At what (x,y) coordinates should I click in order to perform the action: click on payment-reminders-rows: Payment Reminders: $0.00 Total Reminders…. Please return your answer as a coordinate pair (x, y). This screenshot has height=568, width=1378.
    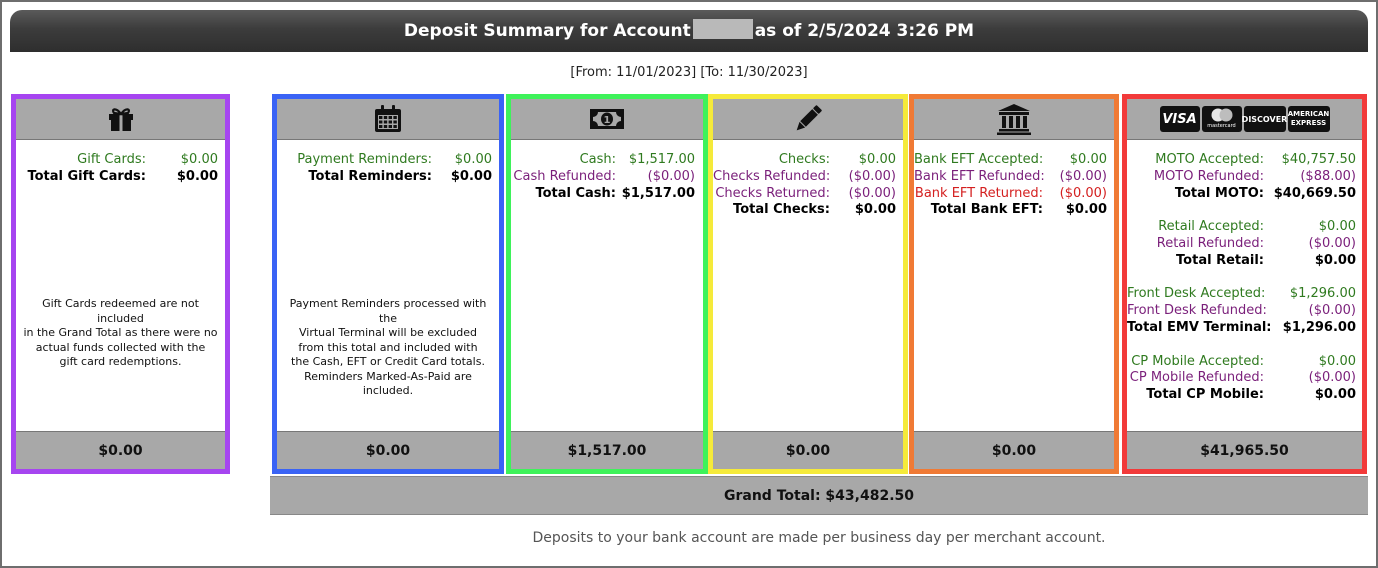
    Looking at the image, I should click on (388, 169).